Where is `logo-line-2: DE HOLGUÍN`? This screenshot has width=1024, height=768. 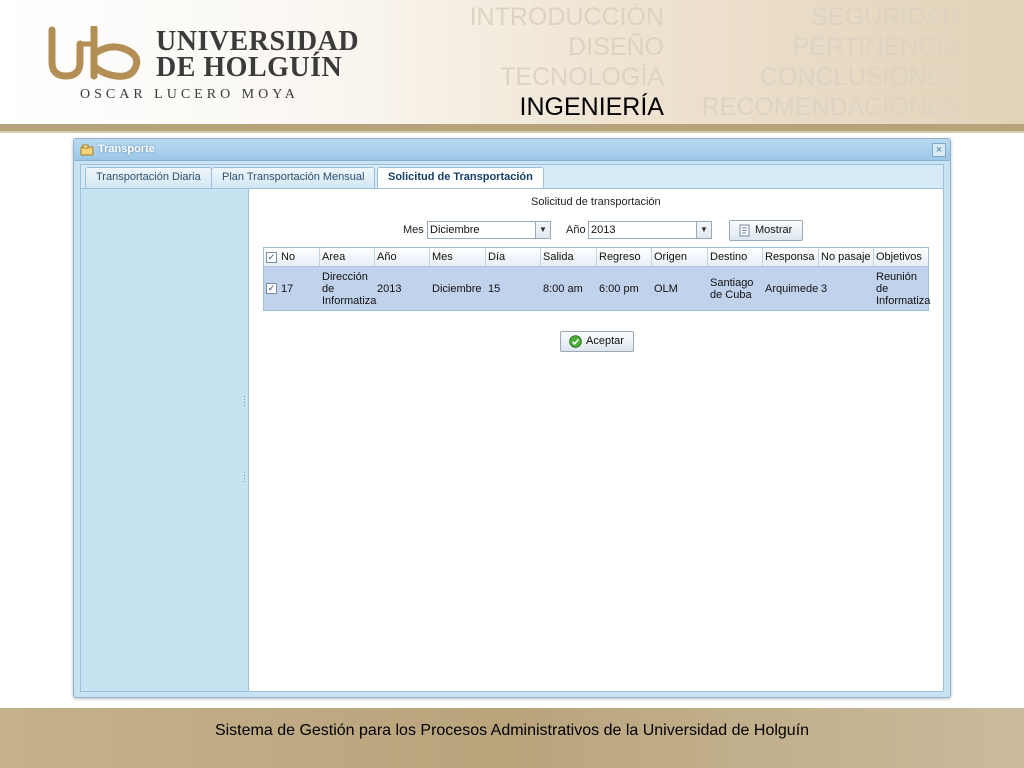 logo-line-2: DE HOLGUÍN is located at coordinates (249, 67).